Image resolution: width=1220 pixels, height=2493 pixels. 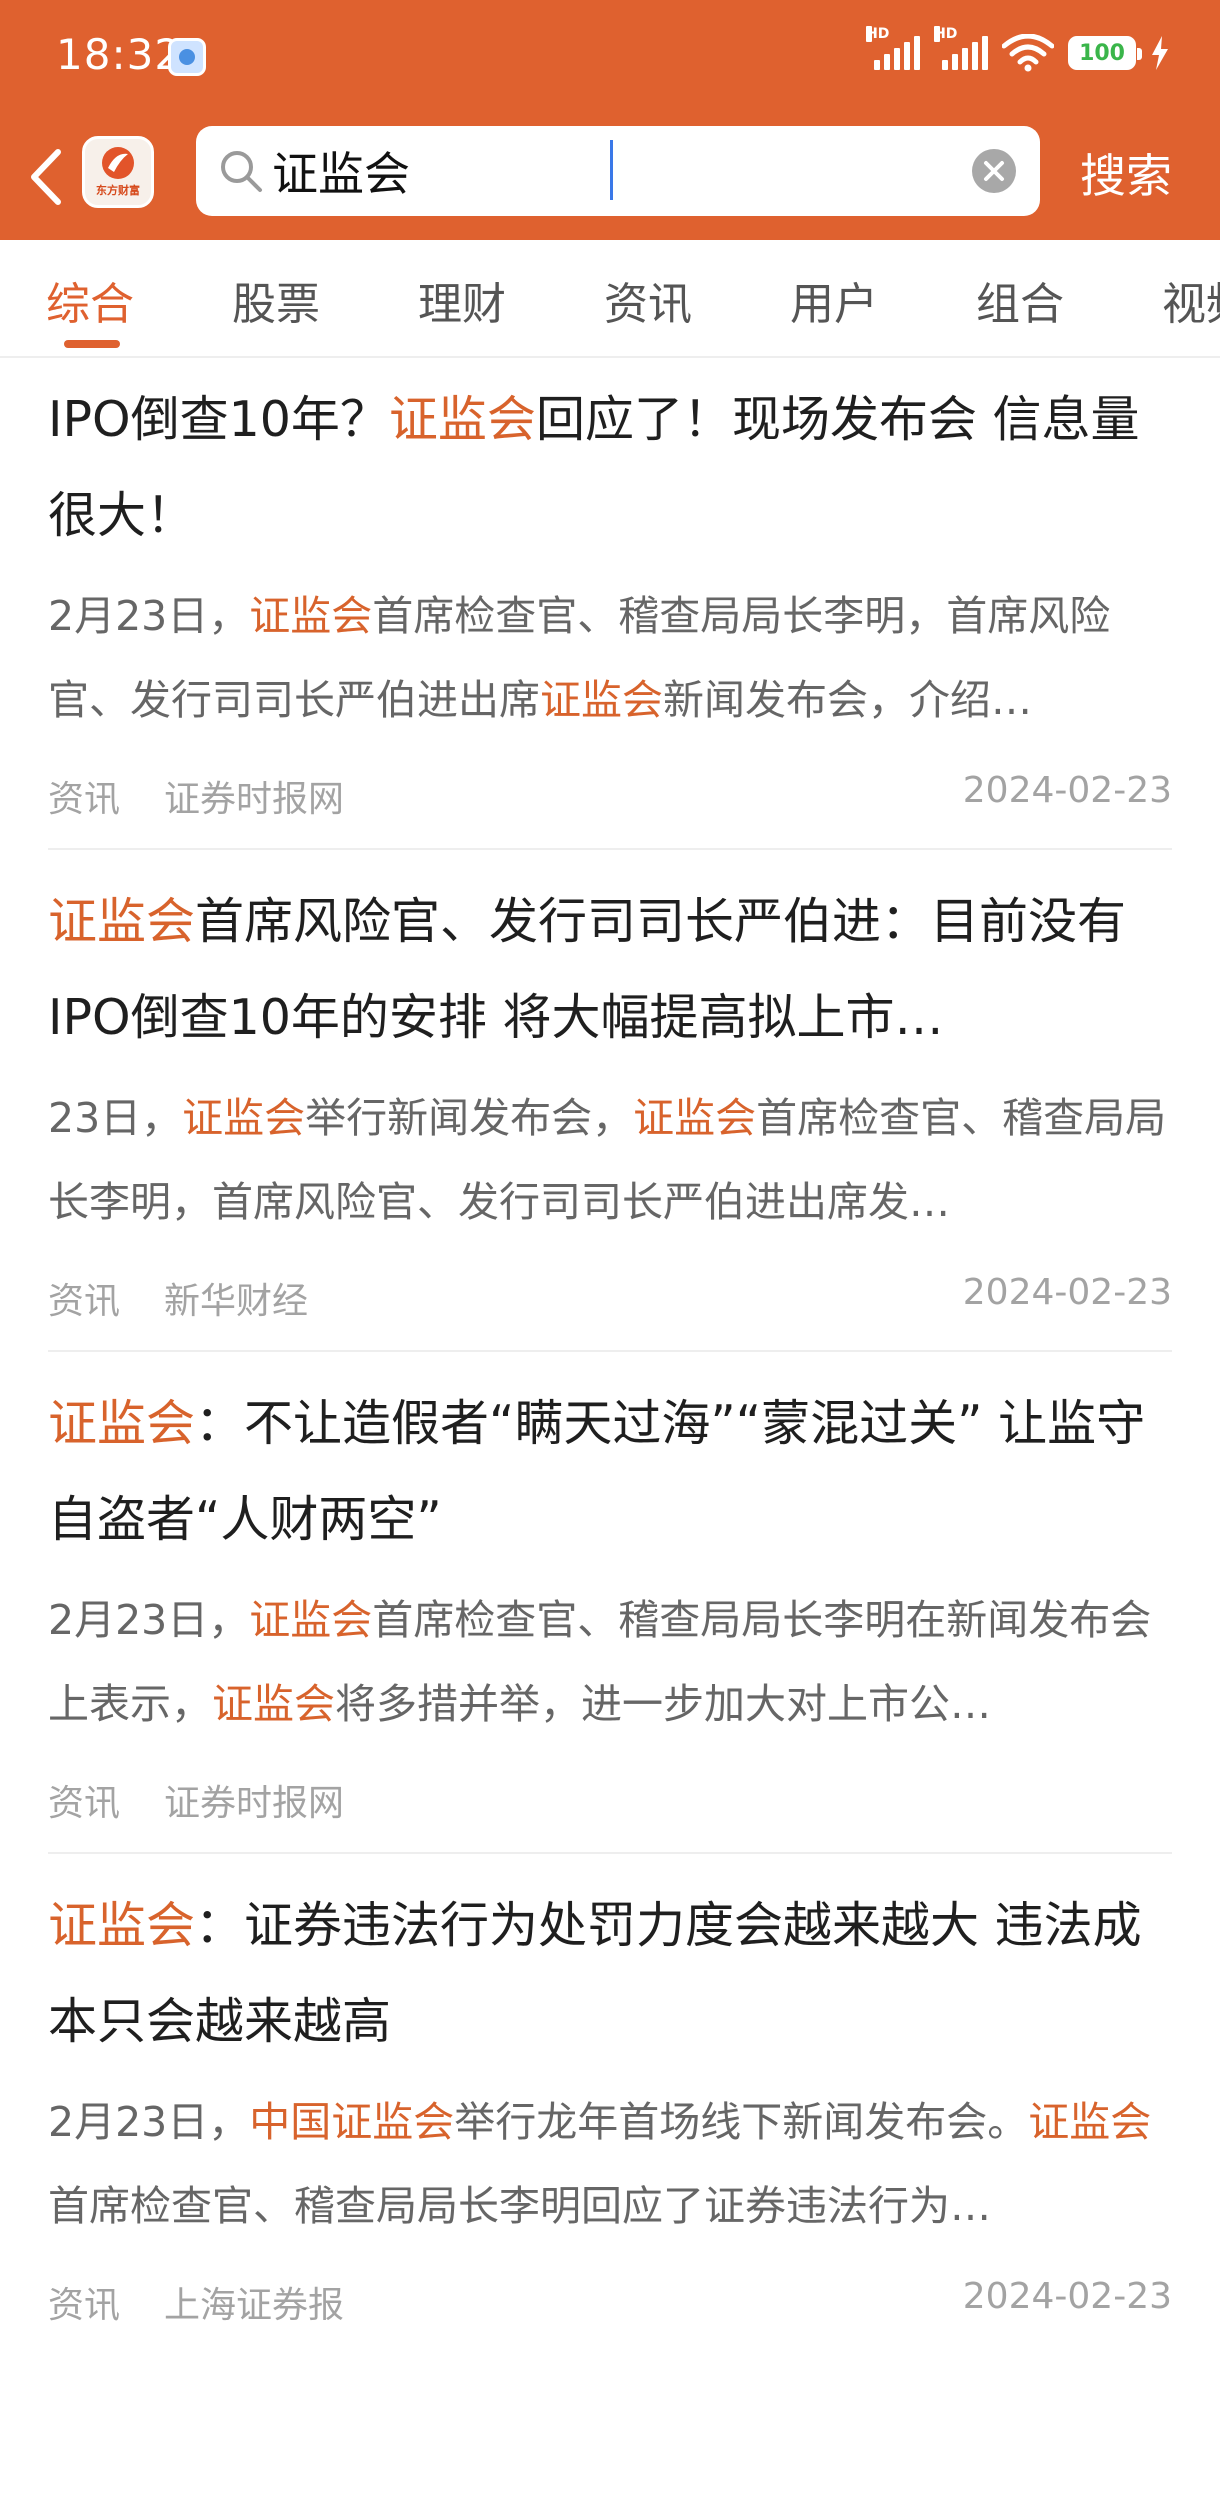 I want to click on charging-icon, so click(x=1160, y=53).